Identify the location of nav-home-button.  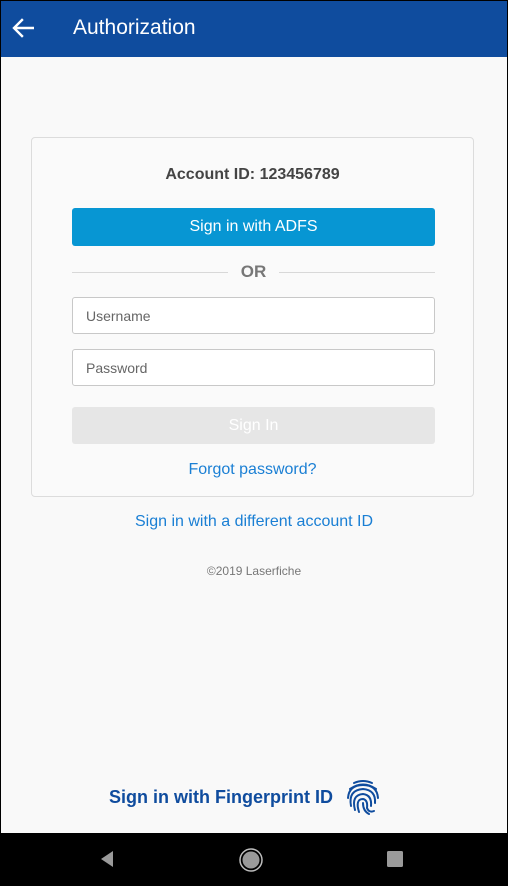
(251, 860).